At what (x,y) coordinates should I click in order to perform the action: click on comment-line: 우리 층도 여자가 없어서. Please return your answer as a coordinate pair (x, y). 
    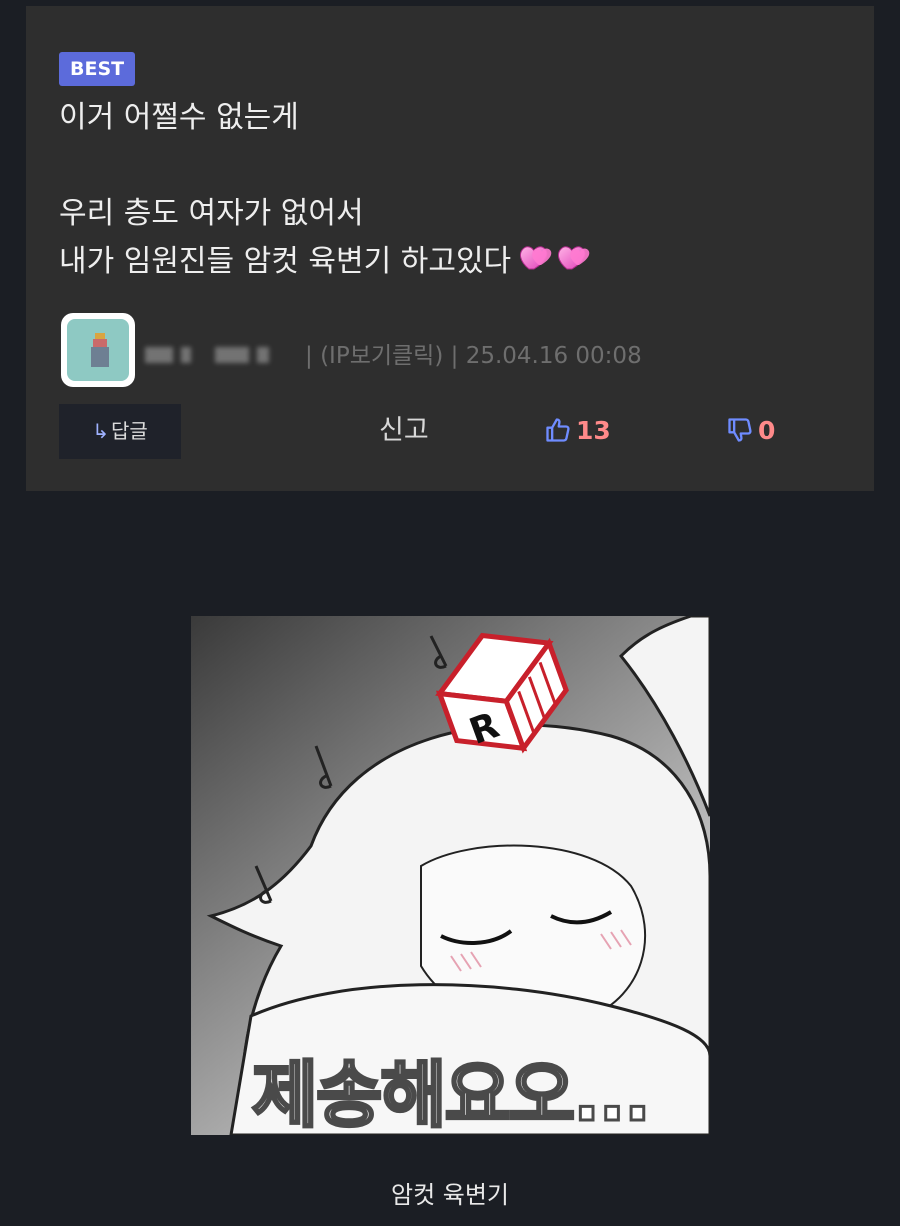
    Looking at the image, I should click on (211, 213).